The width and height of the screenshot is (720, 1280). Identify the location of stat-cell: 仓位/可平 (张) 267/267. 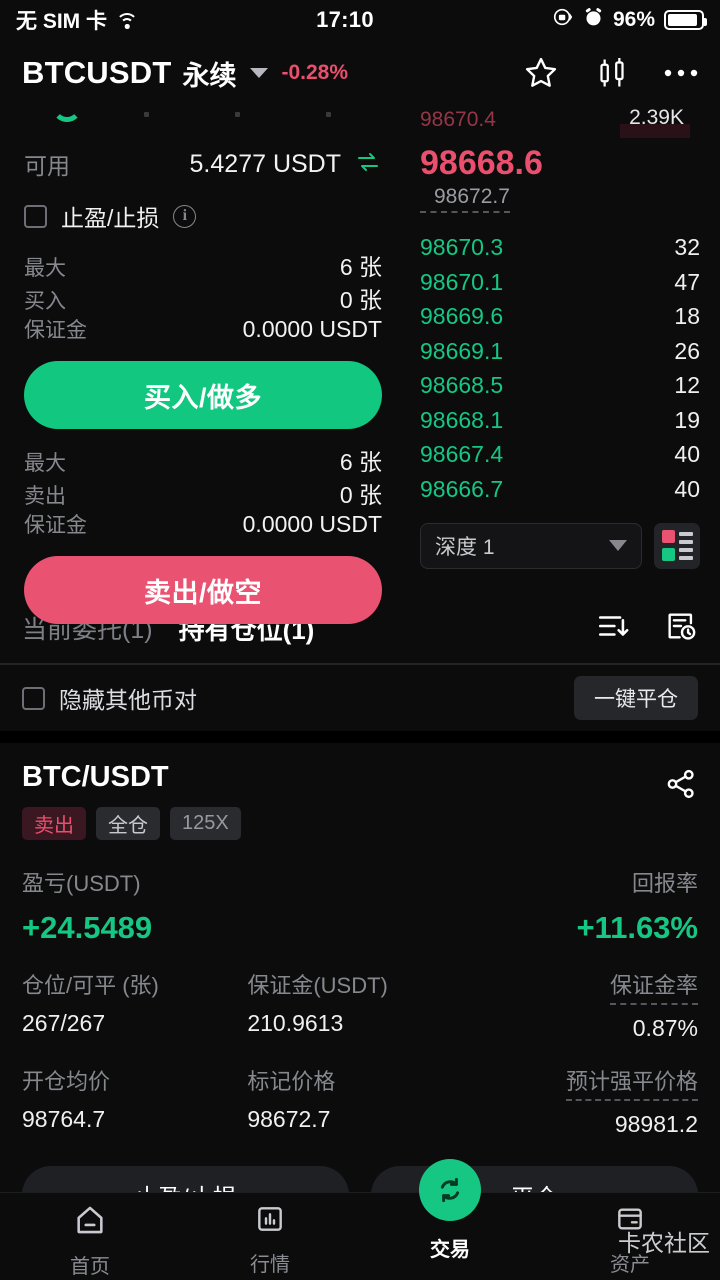
(134, 1005).